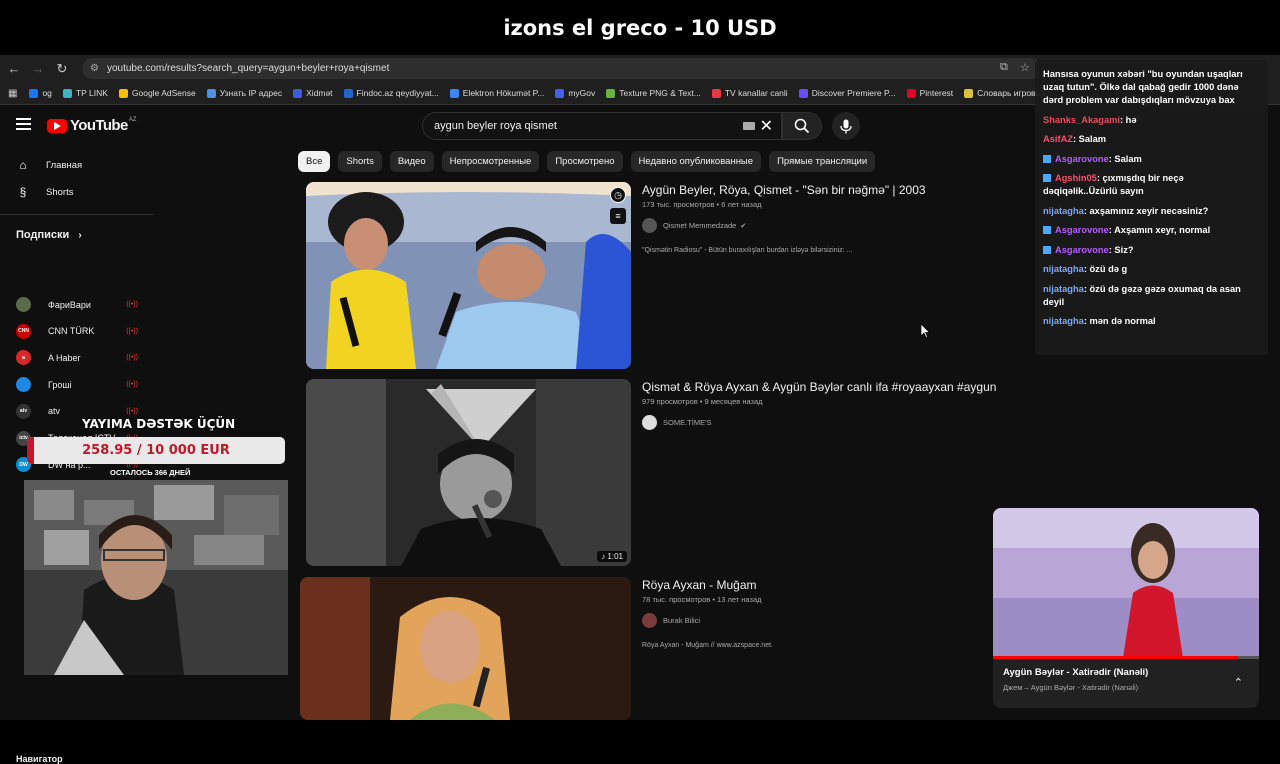  Describe the element at coordinates (1063, 321) in the screenshot. I see `chat-username: nijatagha` at that location.